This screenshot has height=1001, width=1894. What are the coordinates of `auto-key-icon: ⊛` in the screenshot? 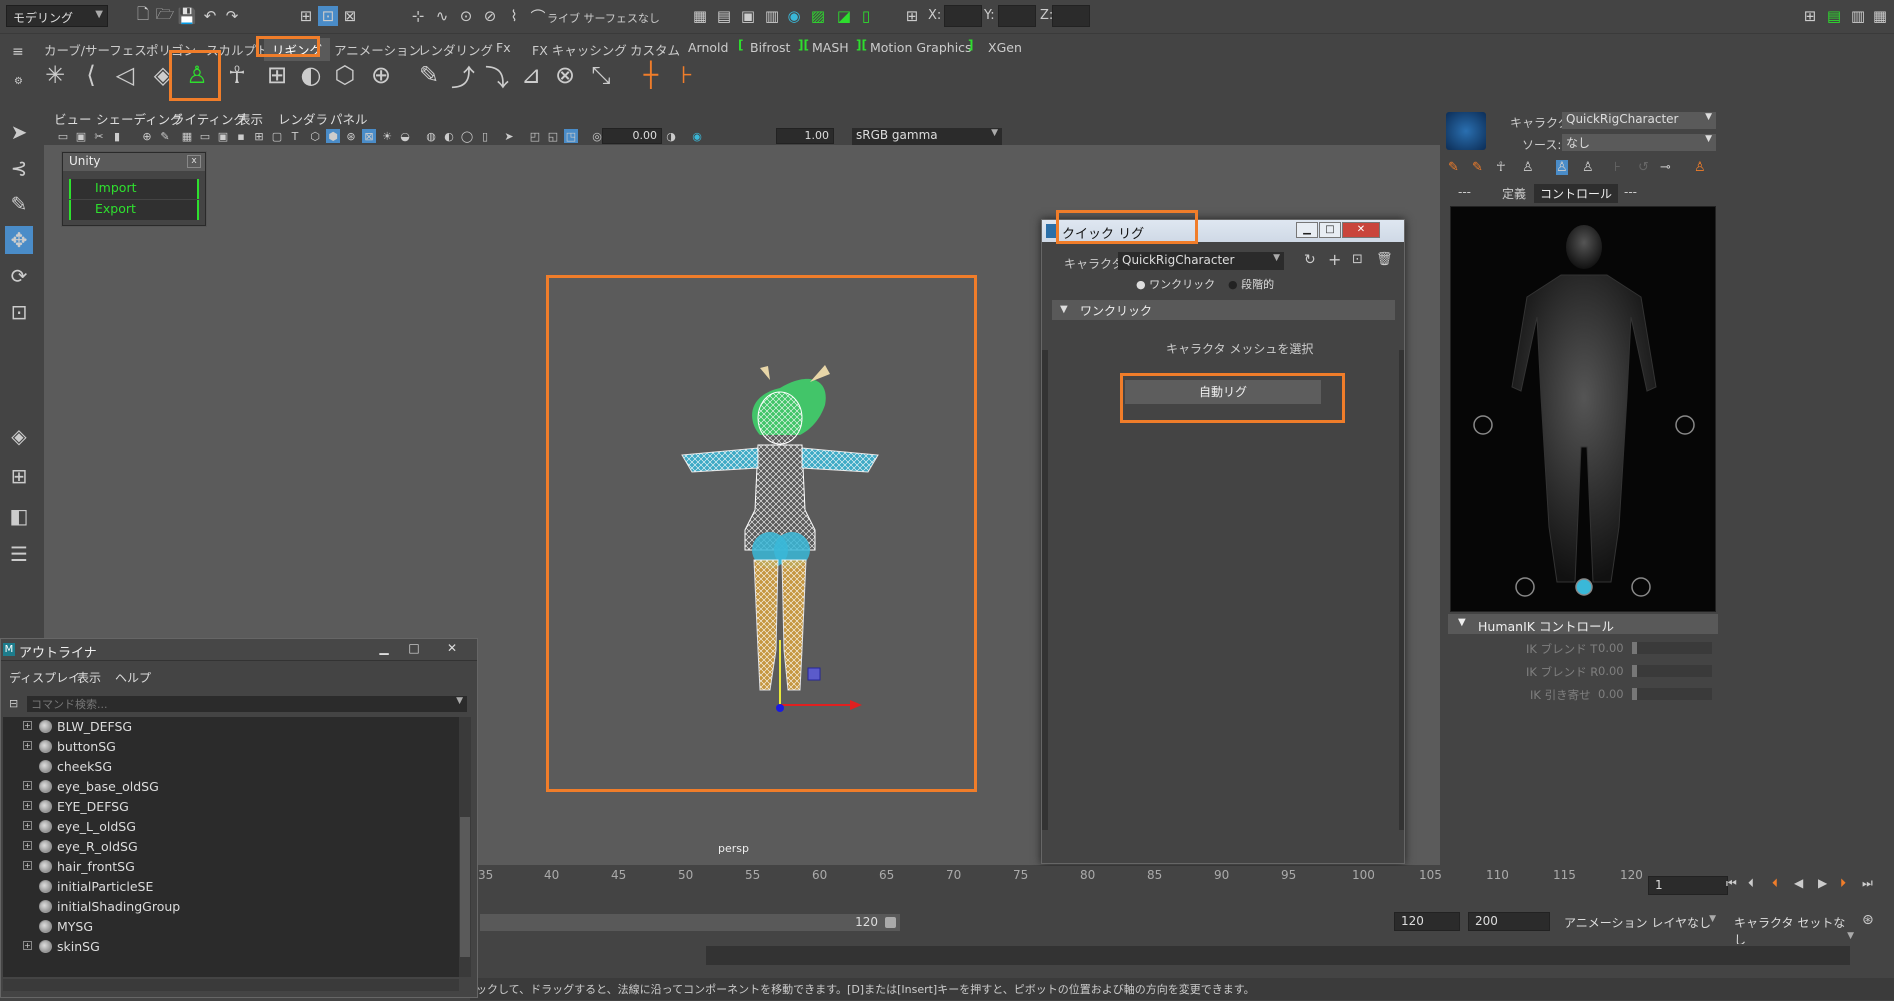 It's located at (1868, 920).